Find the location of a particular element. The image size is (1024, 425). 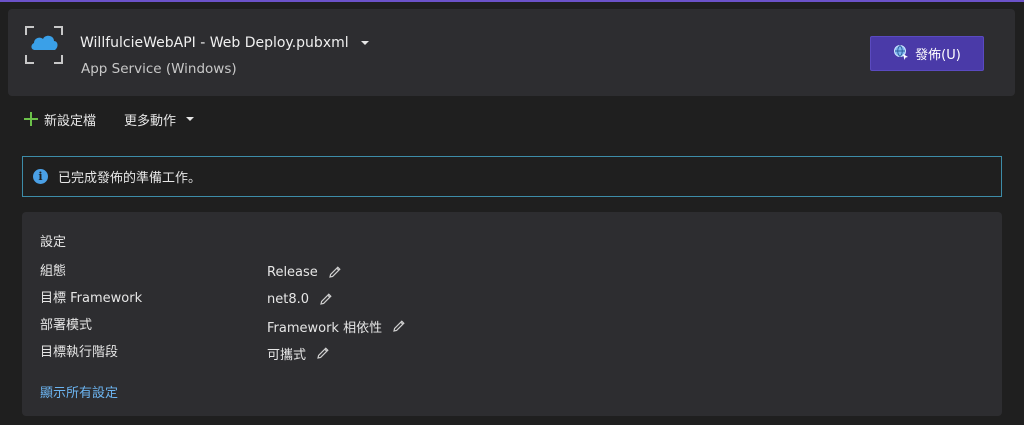

settings-value: 可攜式 is located at coordinates (287, 355).